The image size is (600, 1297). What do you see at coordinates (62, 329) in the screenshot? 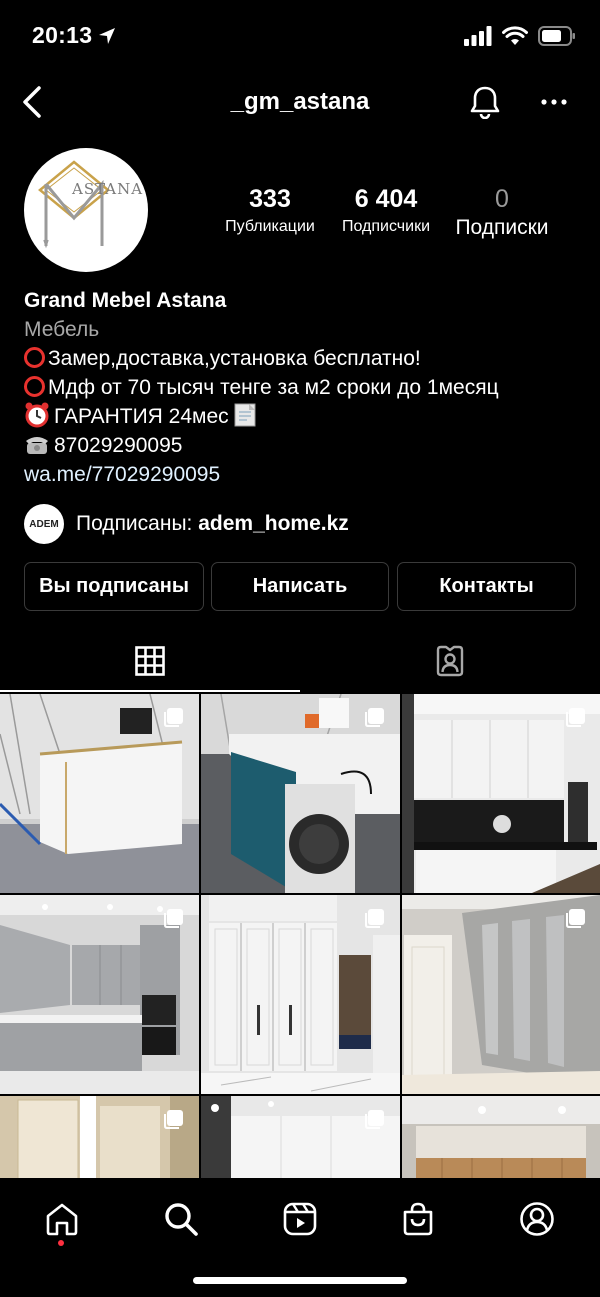
I see `profile-category: Мебель` at bounding box center [62, 329].